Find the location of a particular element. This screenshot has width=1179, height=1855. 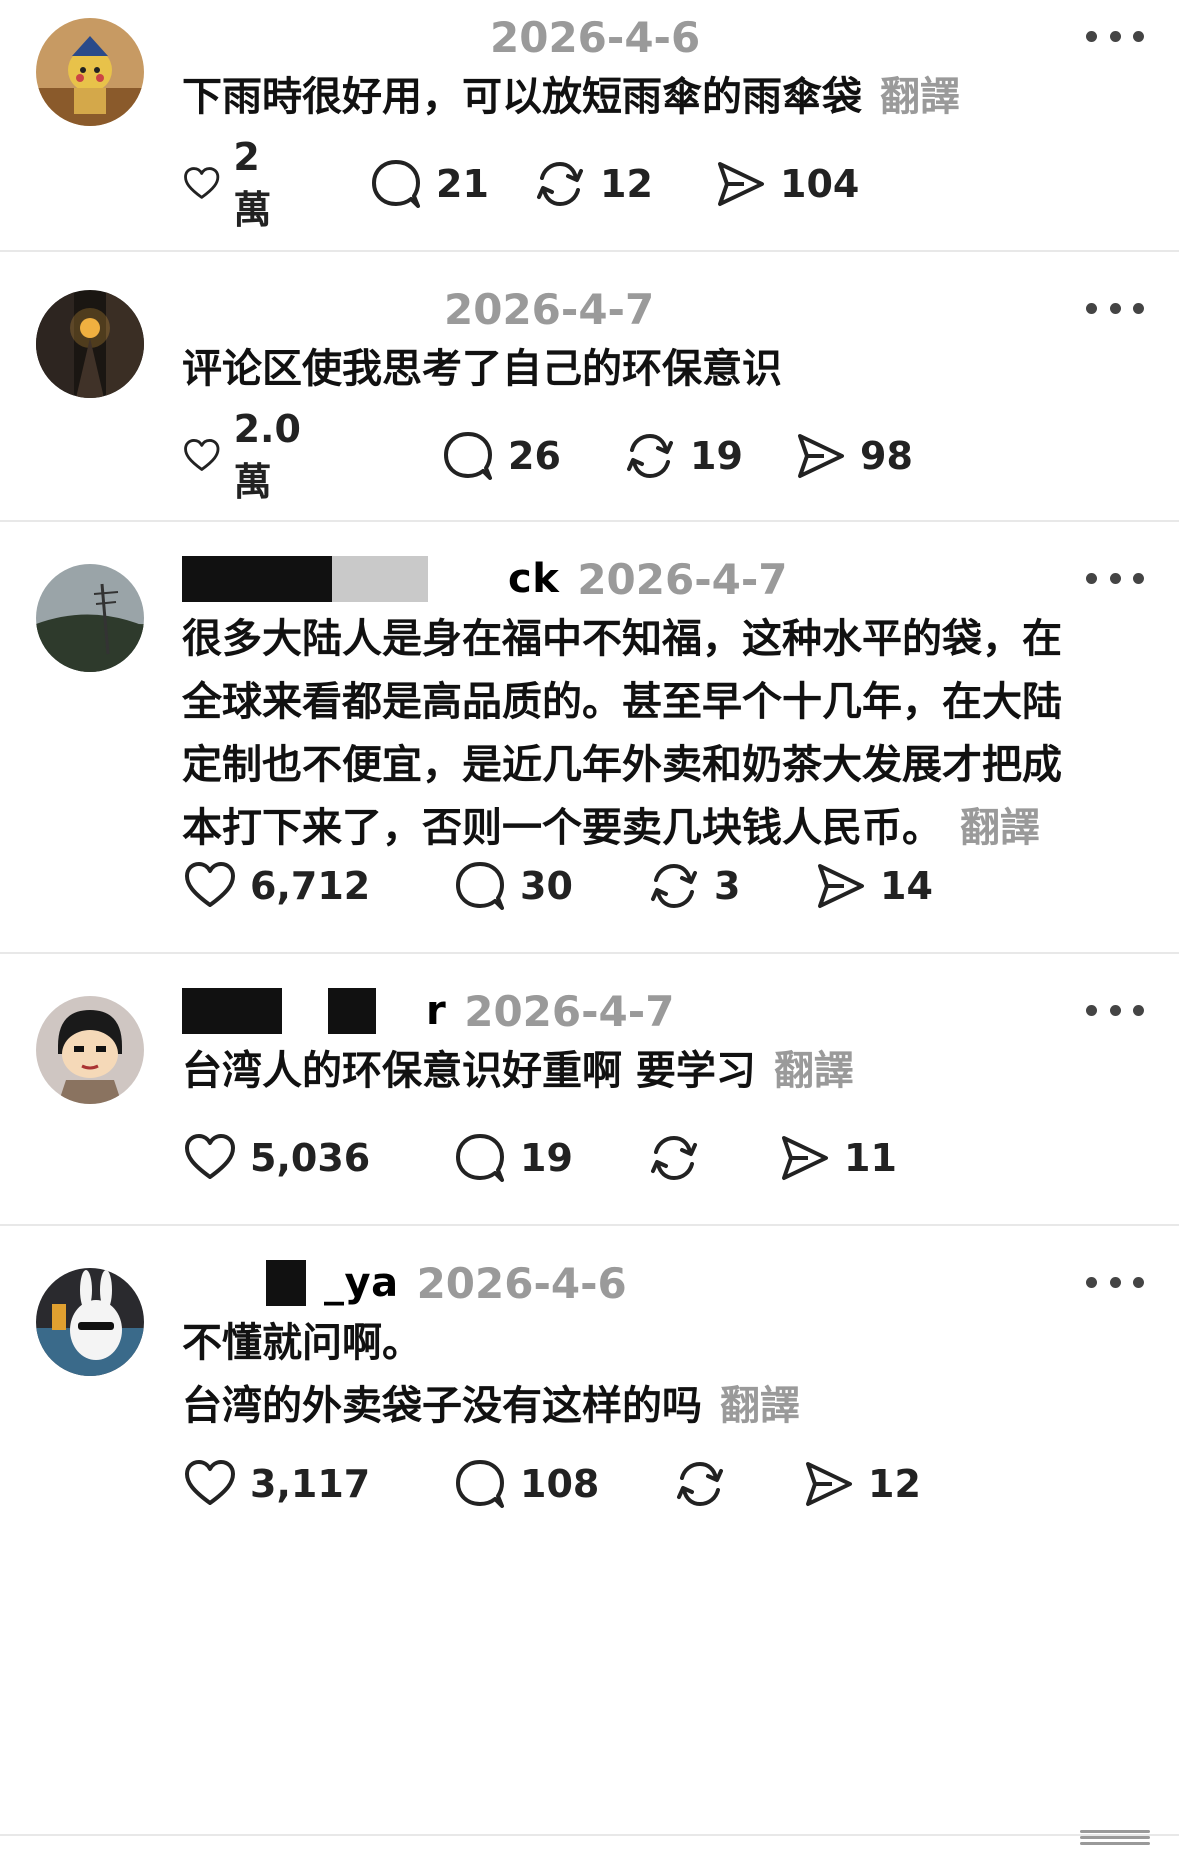

comment-header: 2026-4-6 is located at coordinates (441, 37).